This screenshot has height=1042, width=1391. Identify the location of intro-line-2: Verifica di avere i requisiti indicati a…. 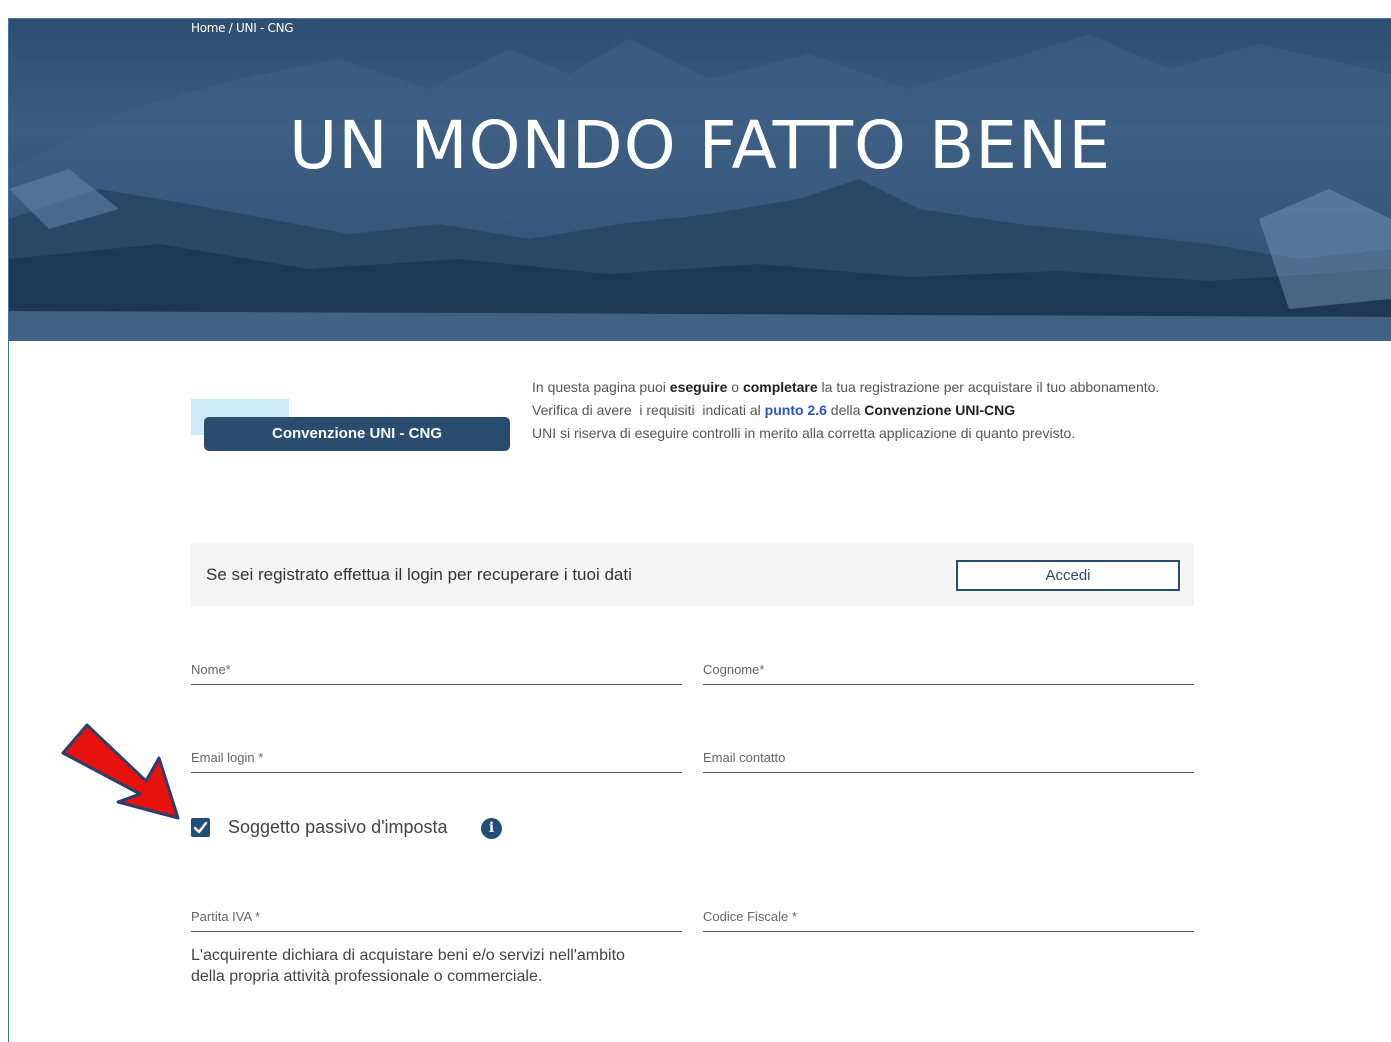
(862, 410).